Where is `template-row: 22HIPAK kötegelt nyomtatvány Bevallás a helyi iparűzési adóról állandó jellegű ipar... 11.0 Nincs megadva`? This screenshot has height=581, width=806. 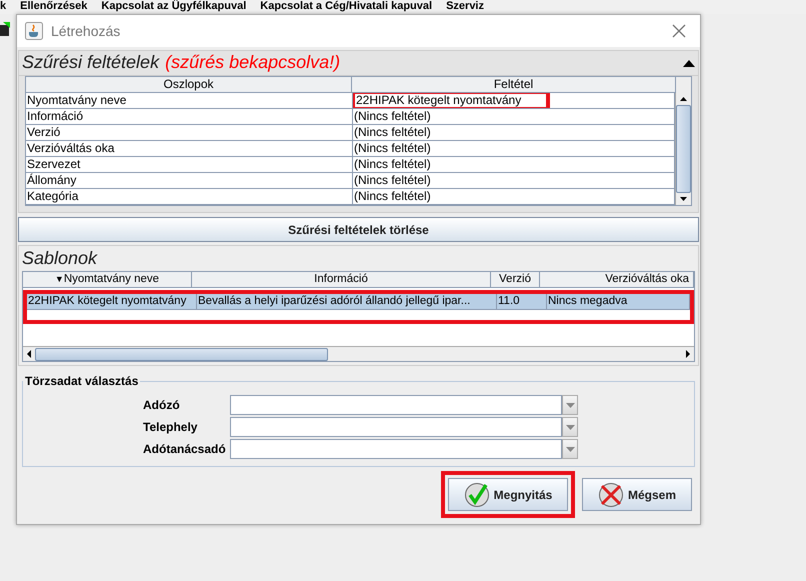
template-row: 22HIPAK kötegelt nyomtatvány Bevallás a helyi iparűzési adóról állandó jellegű ipar... 11.0 Nincs megadva is located at coordinates (358, 302).